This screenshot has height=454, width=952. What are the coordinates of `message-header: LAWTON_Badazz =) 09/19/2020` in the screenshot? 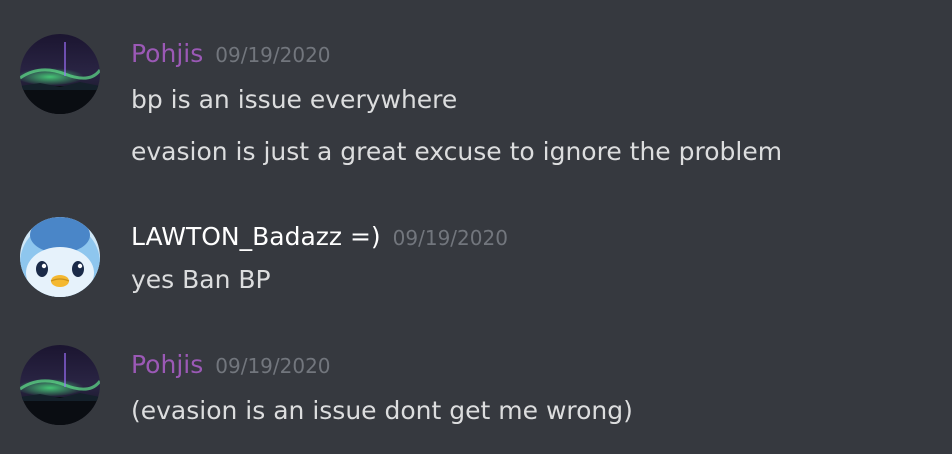 It's located at (319, 236).